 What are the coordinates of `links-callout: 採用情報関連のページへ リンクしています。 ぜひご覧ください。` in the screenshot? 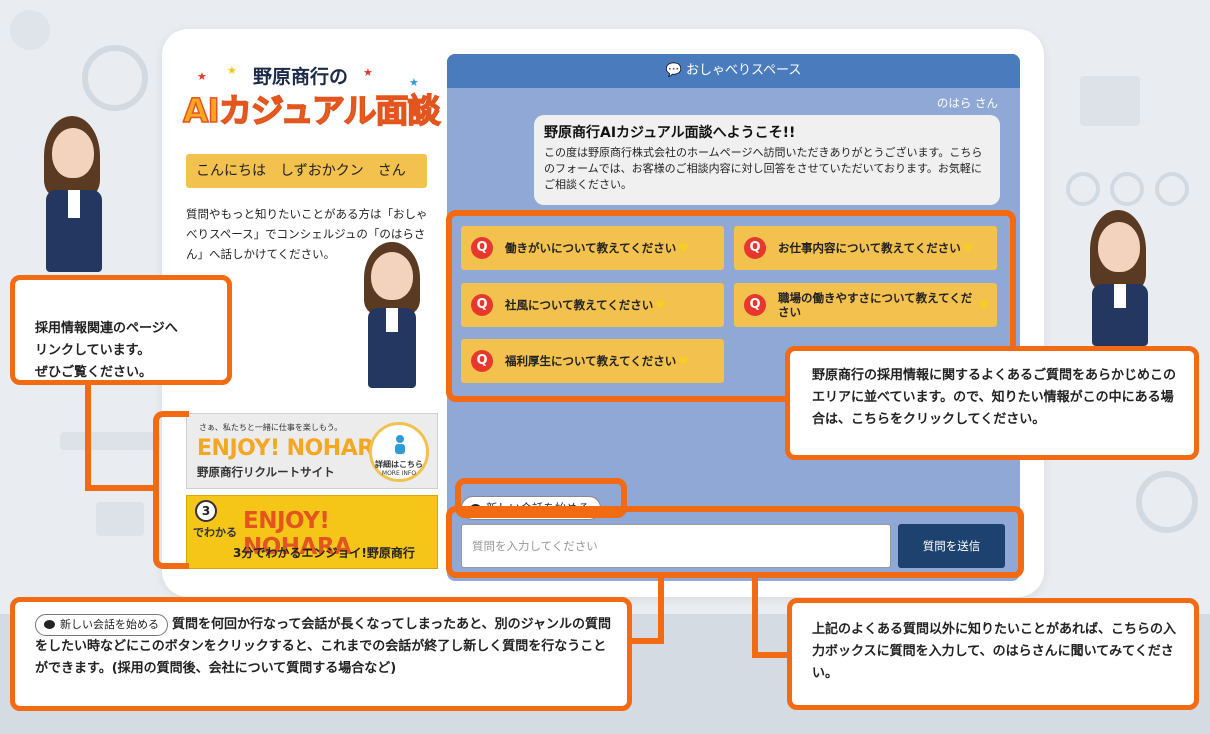 It's located at (121, 330).